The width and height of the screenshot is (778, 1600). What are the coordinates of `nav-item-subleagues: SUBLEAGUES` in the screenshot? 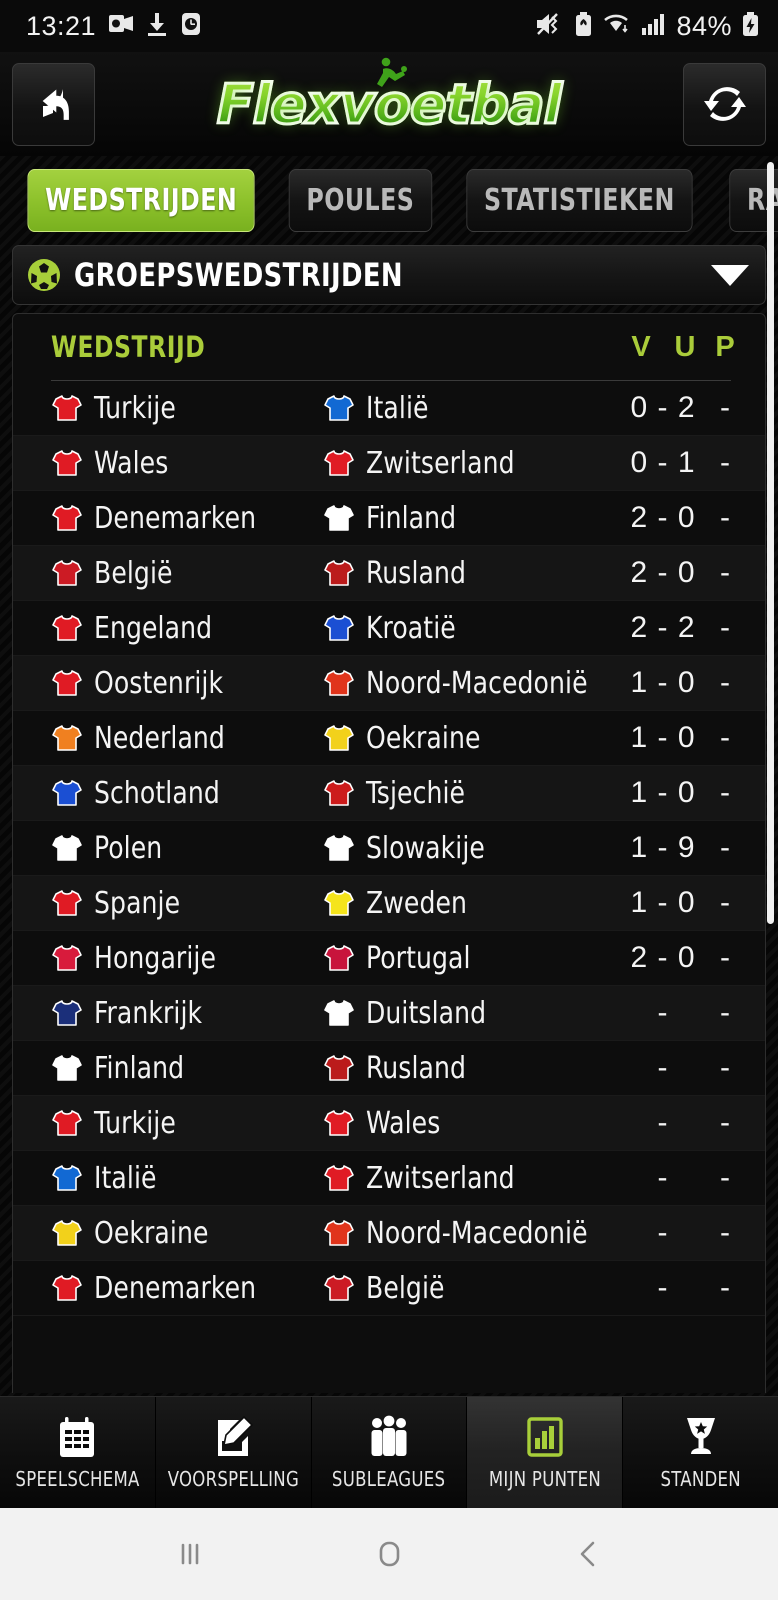 It's located at (389, 1452).